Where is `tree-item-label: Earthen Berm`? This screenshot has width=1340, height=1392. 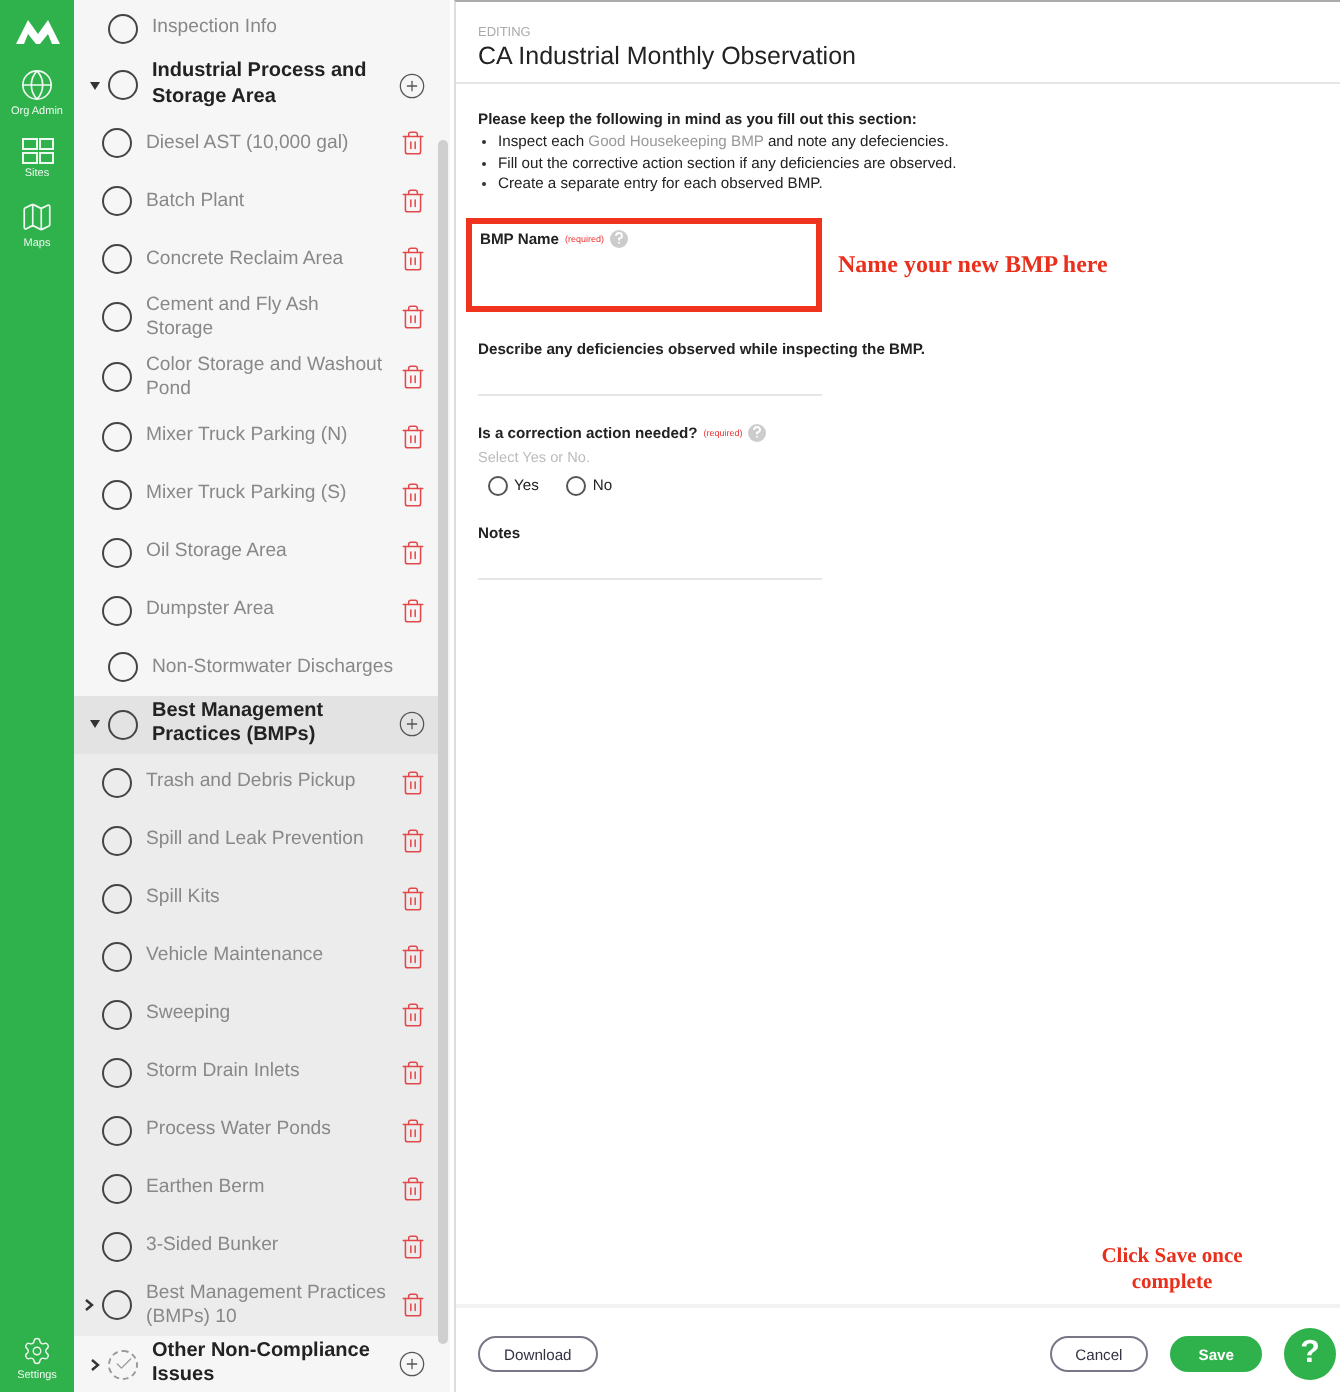
tree-item-label: Earthen Berm is located at coordinates (206, 1188).